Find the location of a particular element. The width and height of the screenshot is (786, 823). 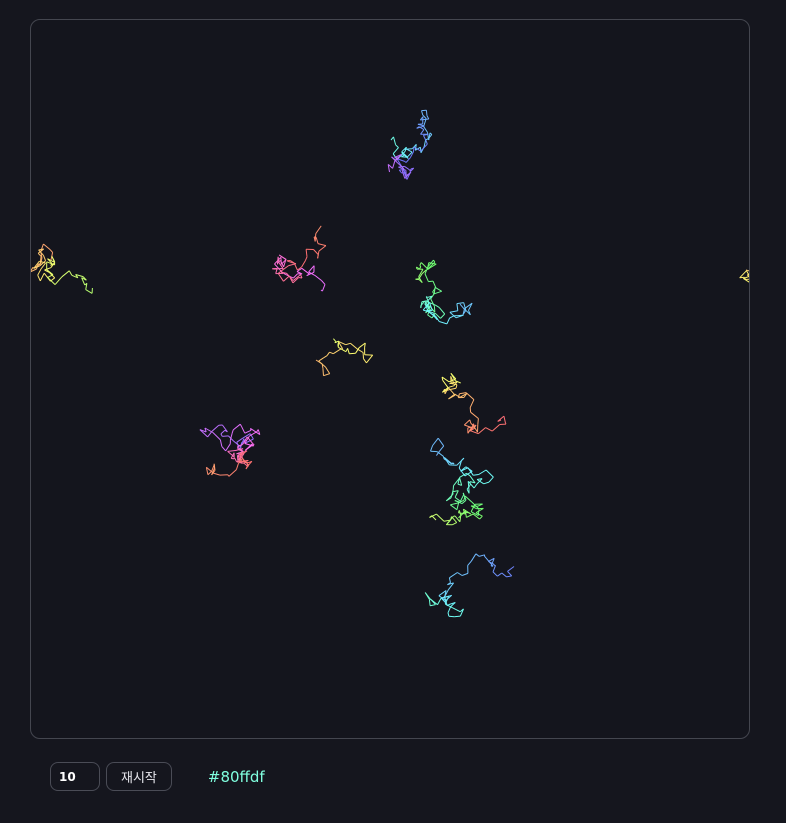

current-color-label: #80ffdf is located at coordinates (236, 776).